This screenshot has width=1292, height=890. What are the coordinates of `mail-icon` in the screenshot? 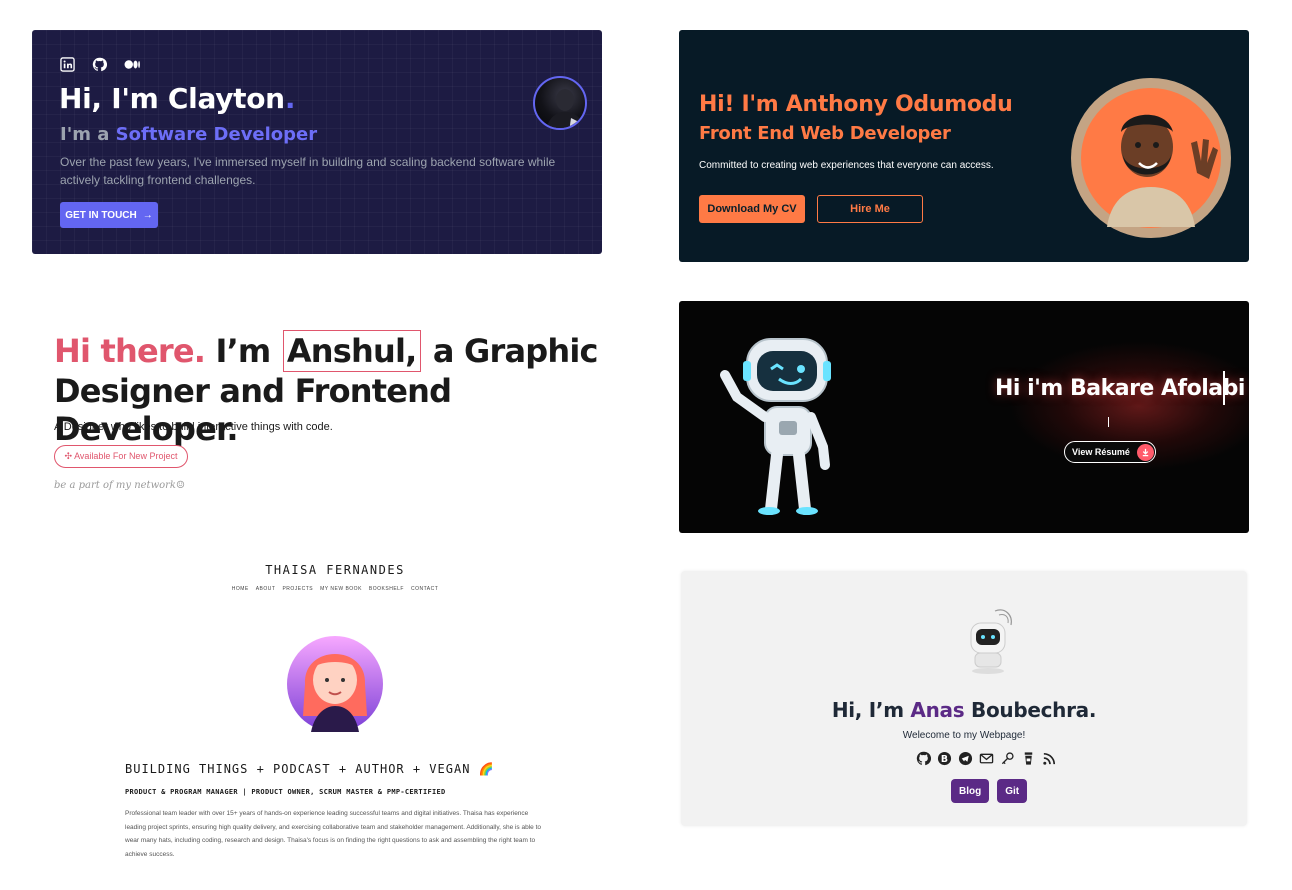 It's located at (986, 758).